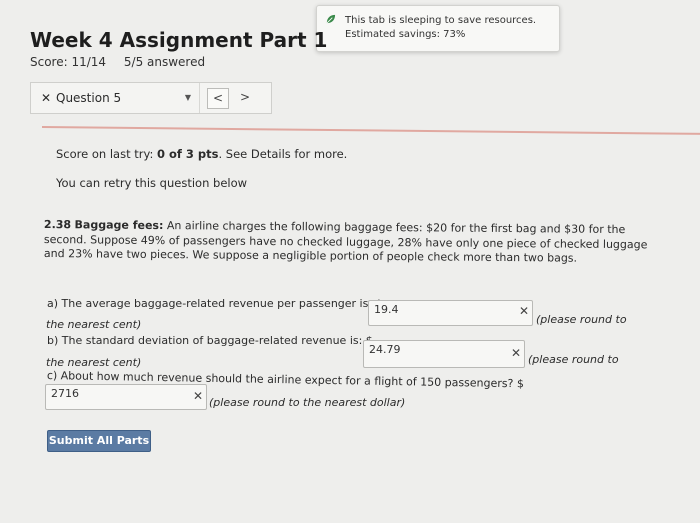  What do you see at coordinates (307, 402) in the screenshot?
I see `part-c-round-hint: (please round to the nearest dollar)` at bounding box center [307, 402].